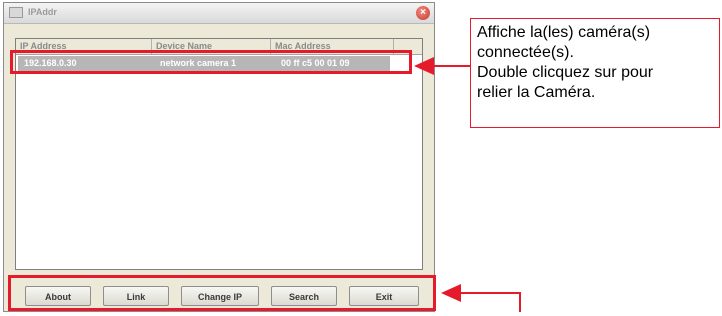 The image size is (722, 316). Describe the element at coordinates (16, 12) in the screenshot. I see `app-icon` at that location.